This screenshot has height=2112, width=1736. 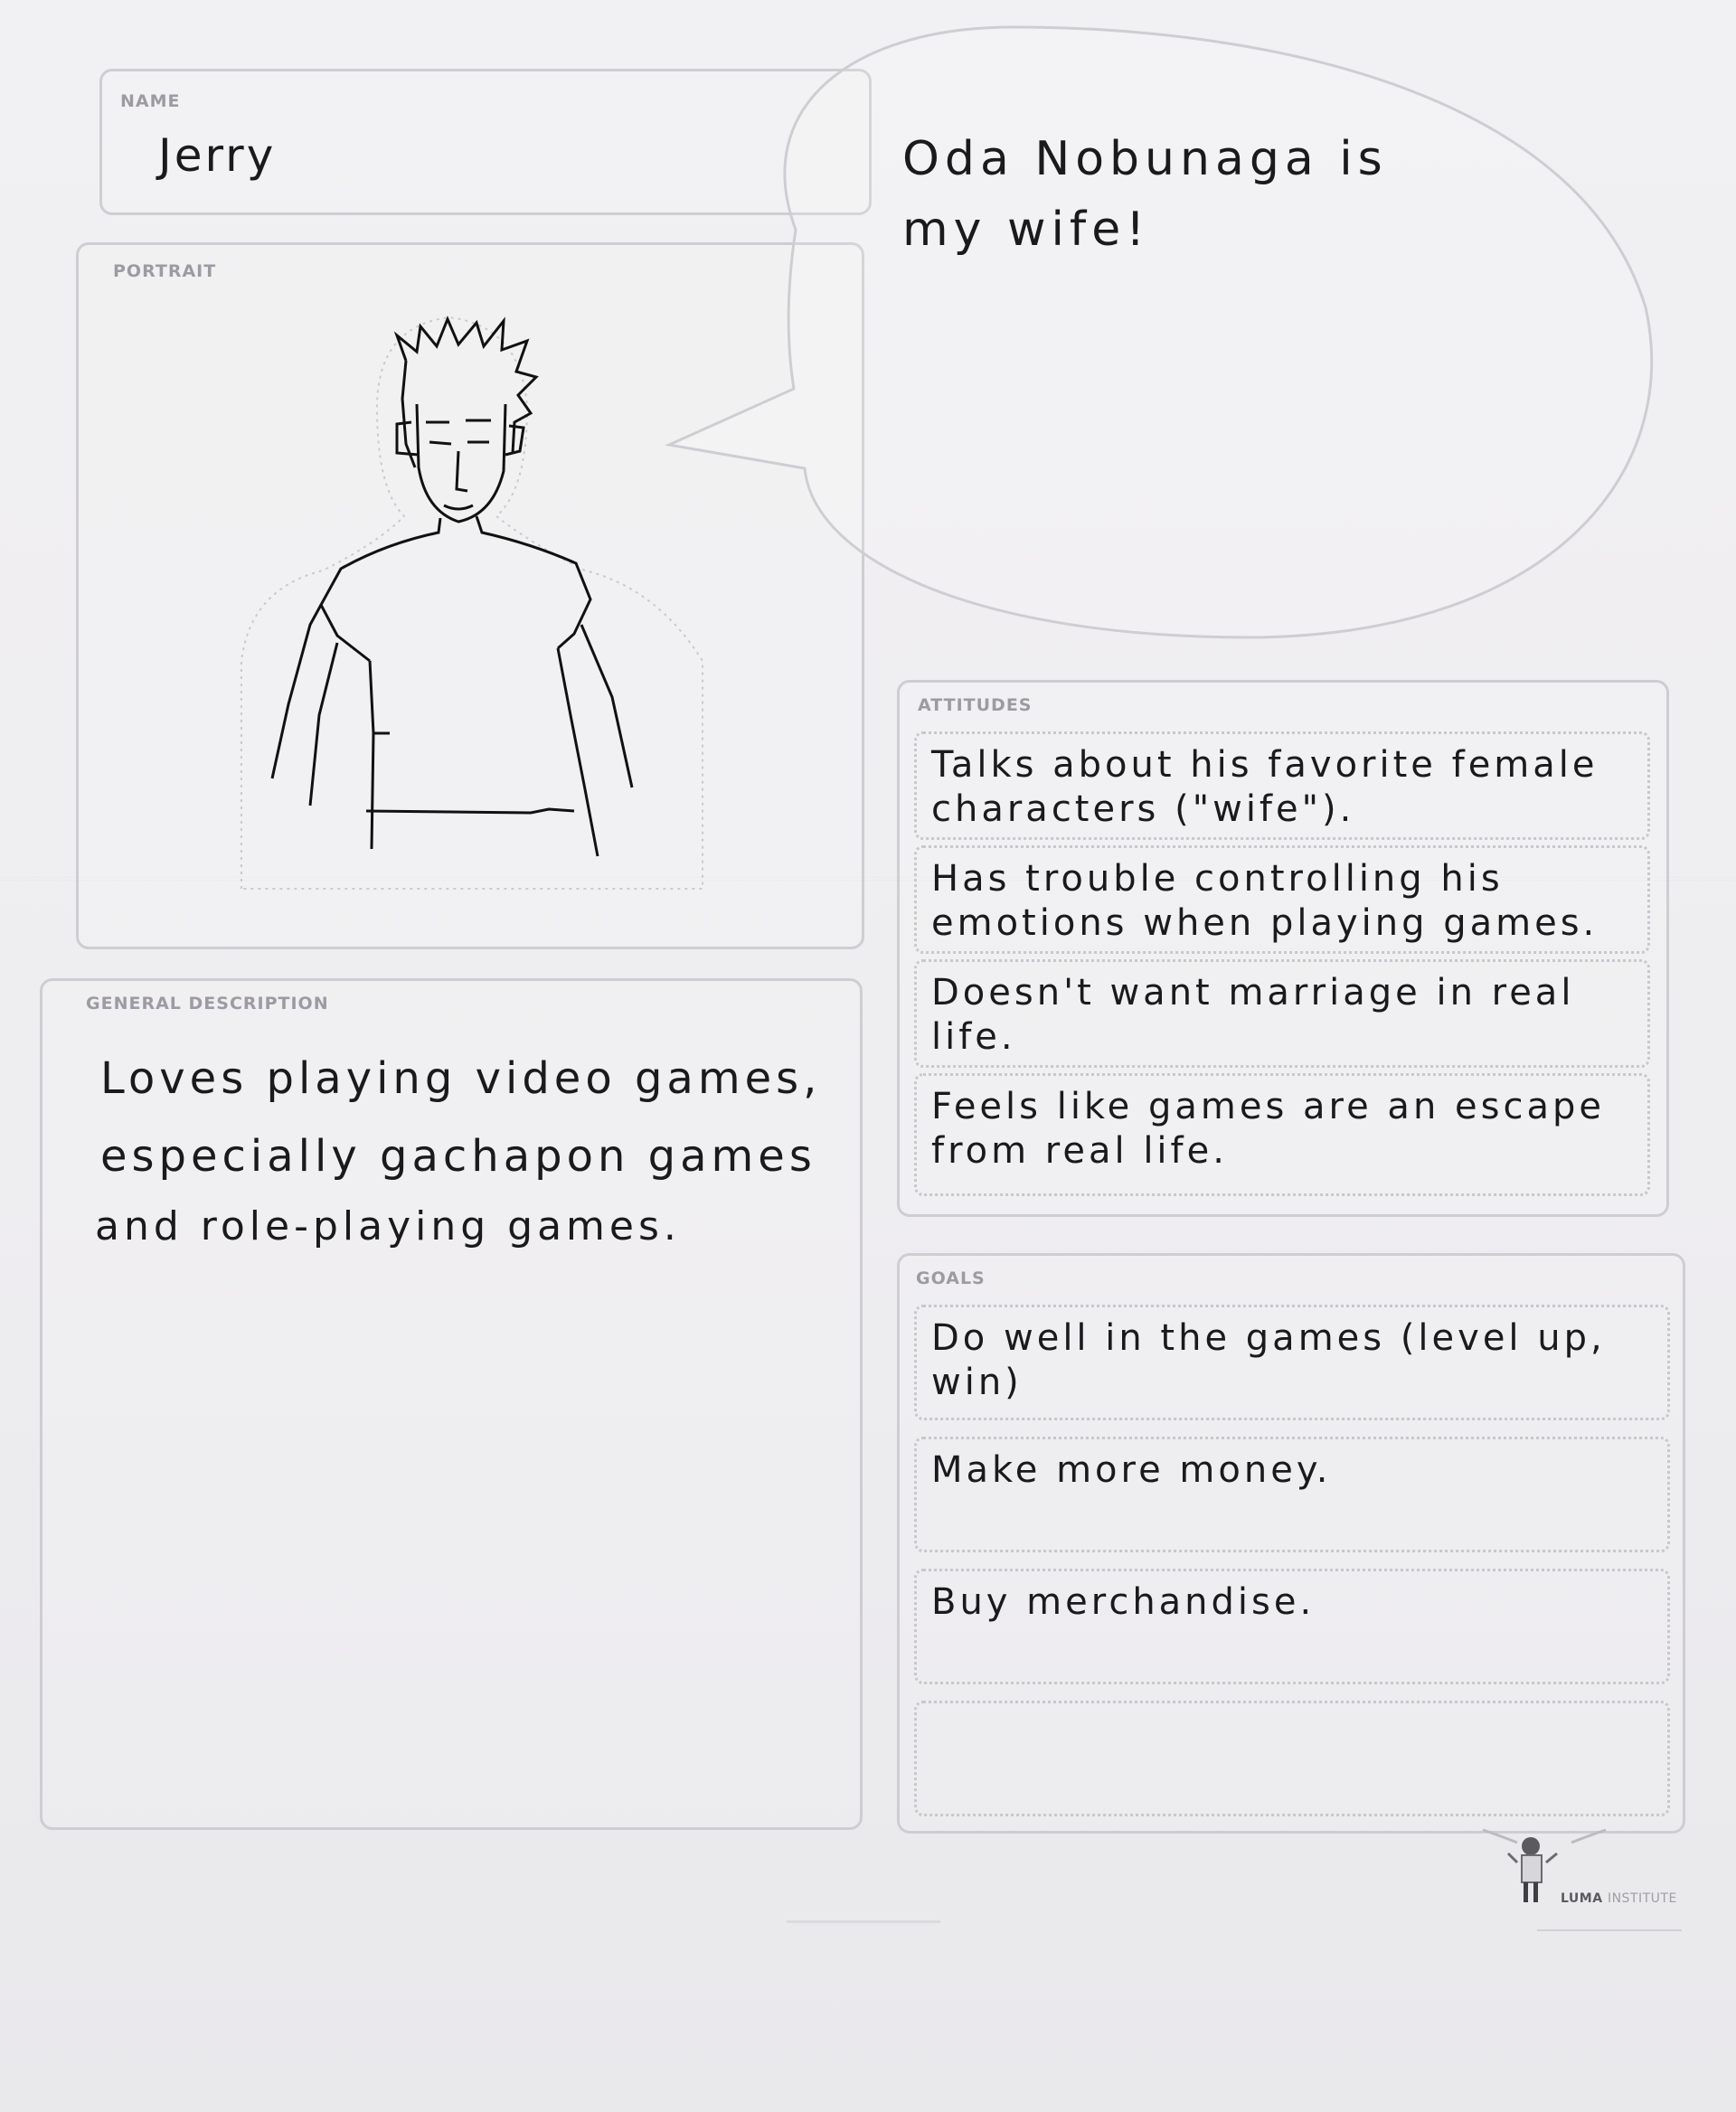 What do you see at coordinates (975, 705) in the screenshot?
I see `attitudes-label: ATTITUDES` at bounding box center [975, 705].